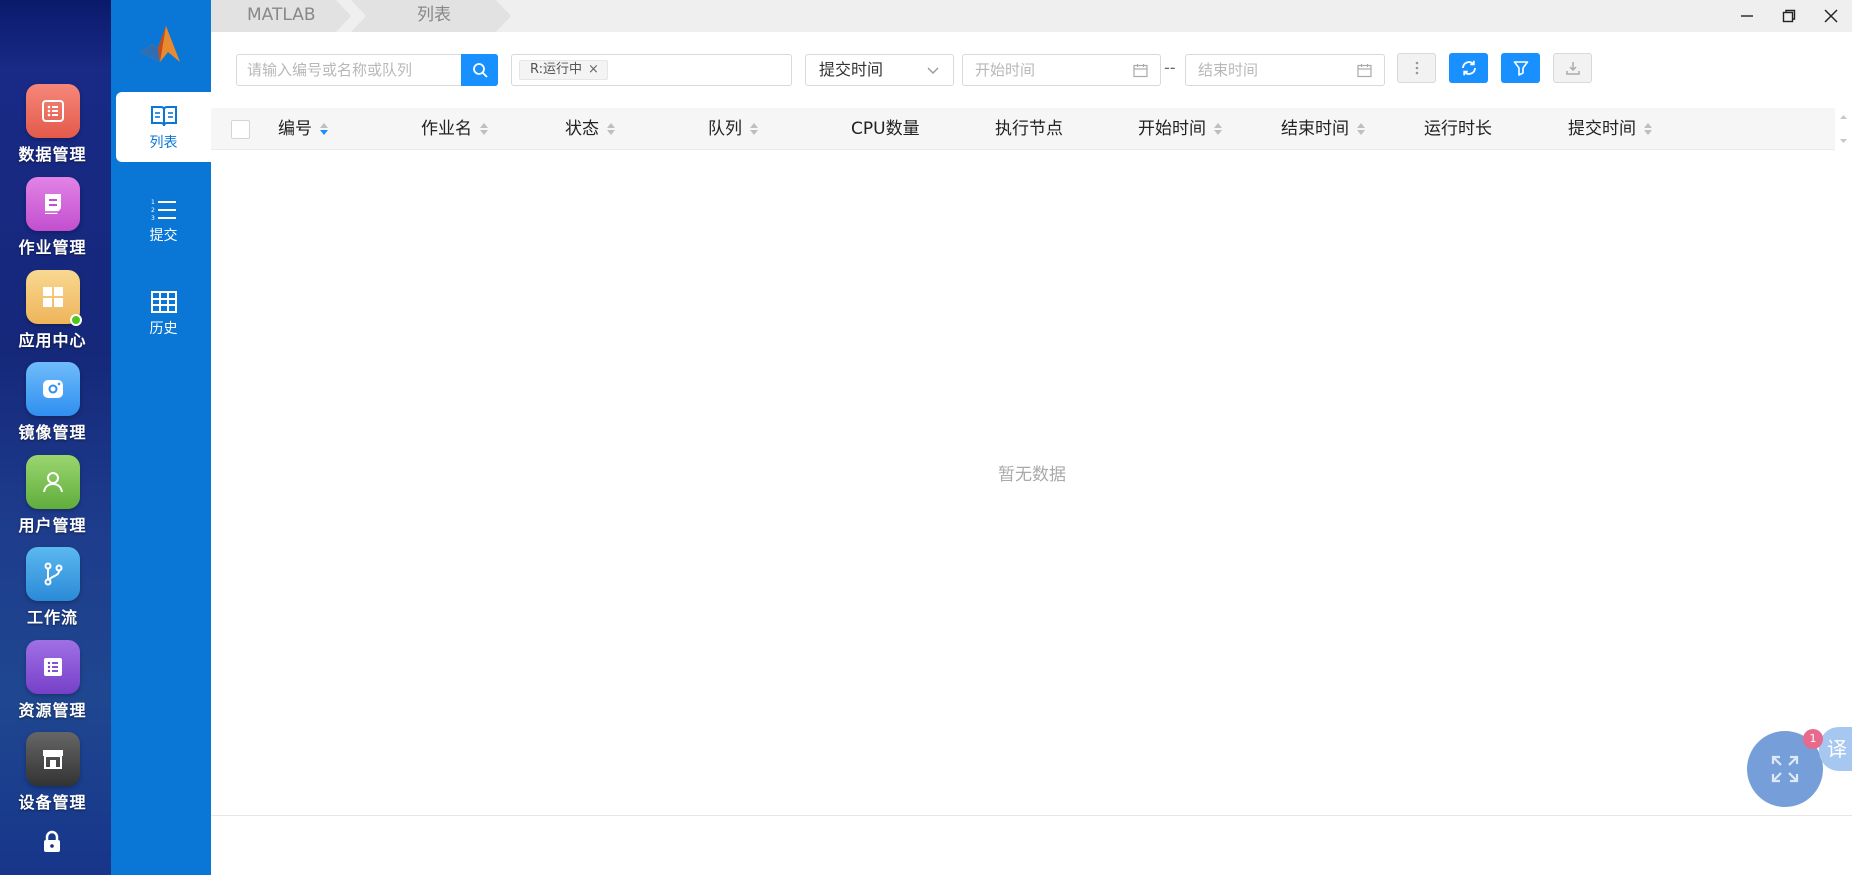 This screenshot has width=1852, height=875. What do you see at coordinates (52, 247) in the screenshot?
I see `dock-label: 作业管理` at bounding box center [52, 247].